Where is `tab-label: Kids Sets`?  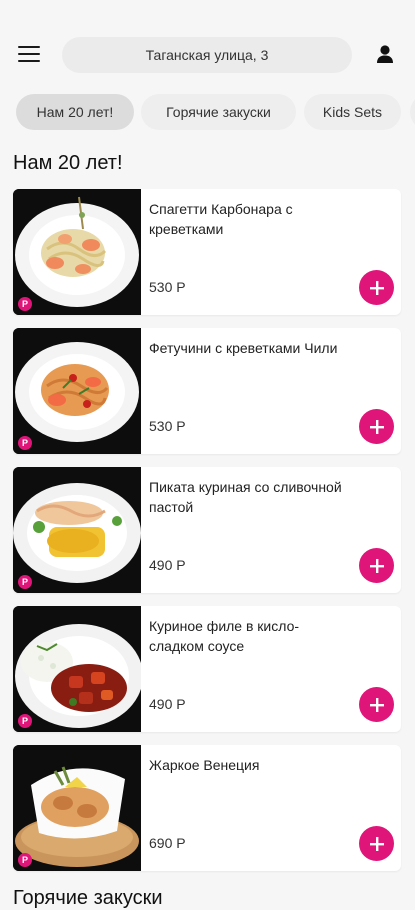
tab-label: Kids Sets is located at coordinates (352, 112).